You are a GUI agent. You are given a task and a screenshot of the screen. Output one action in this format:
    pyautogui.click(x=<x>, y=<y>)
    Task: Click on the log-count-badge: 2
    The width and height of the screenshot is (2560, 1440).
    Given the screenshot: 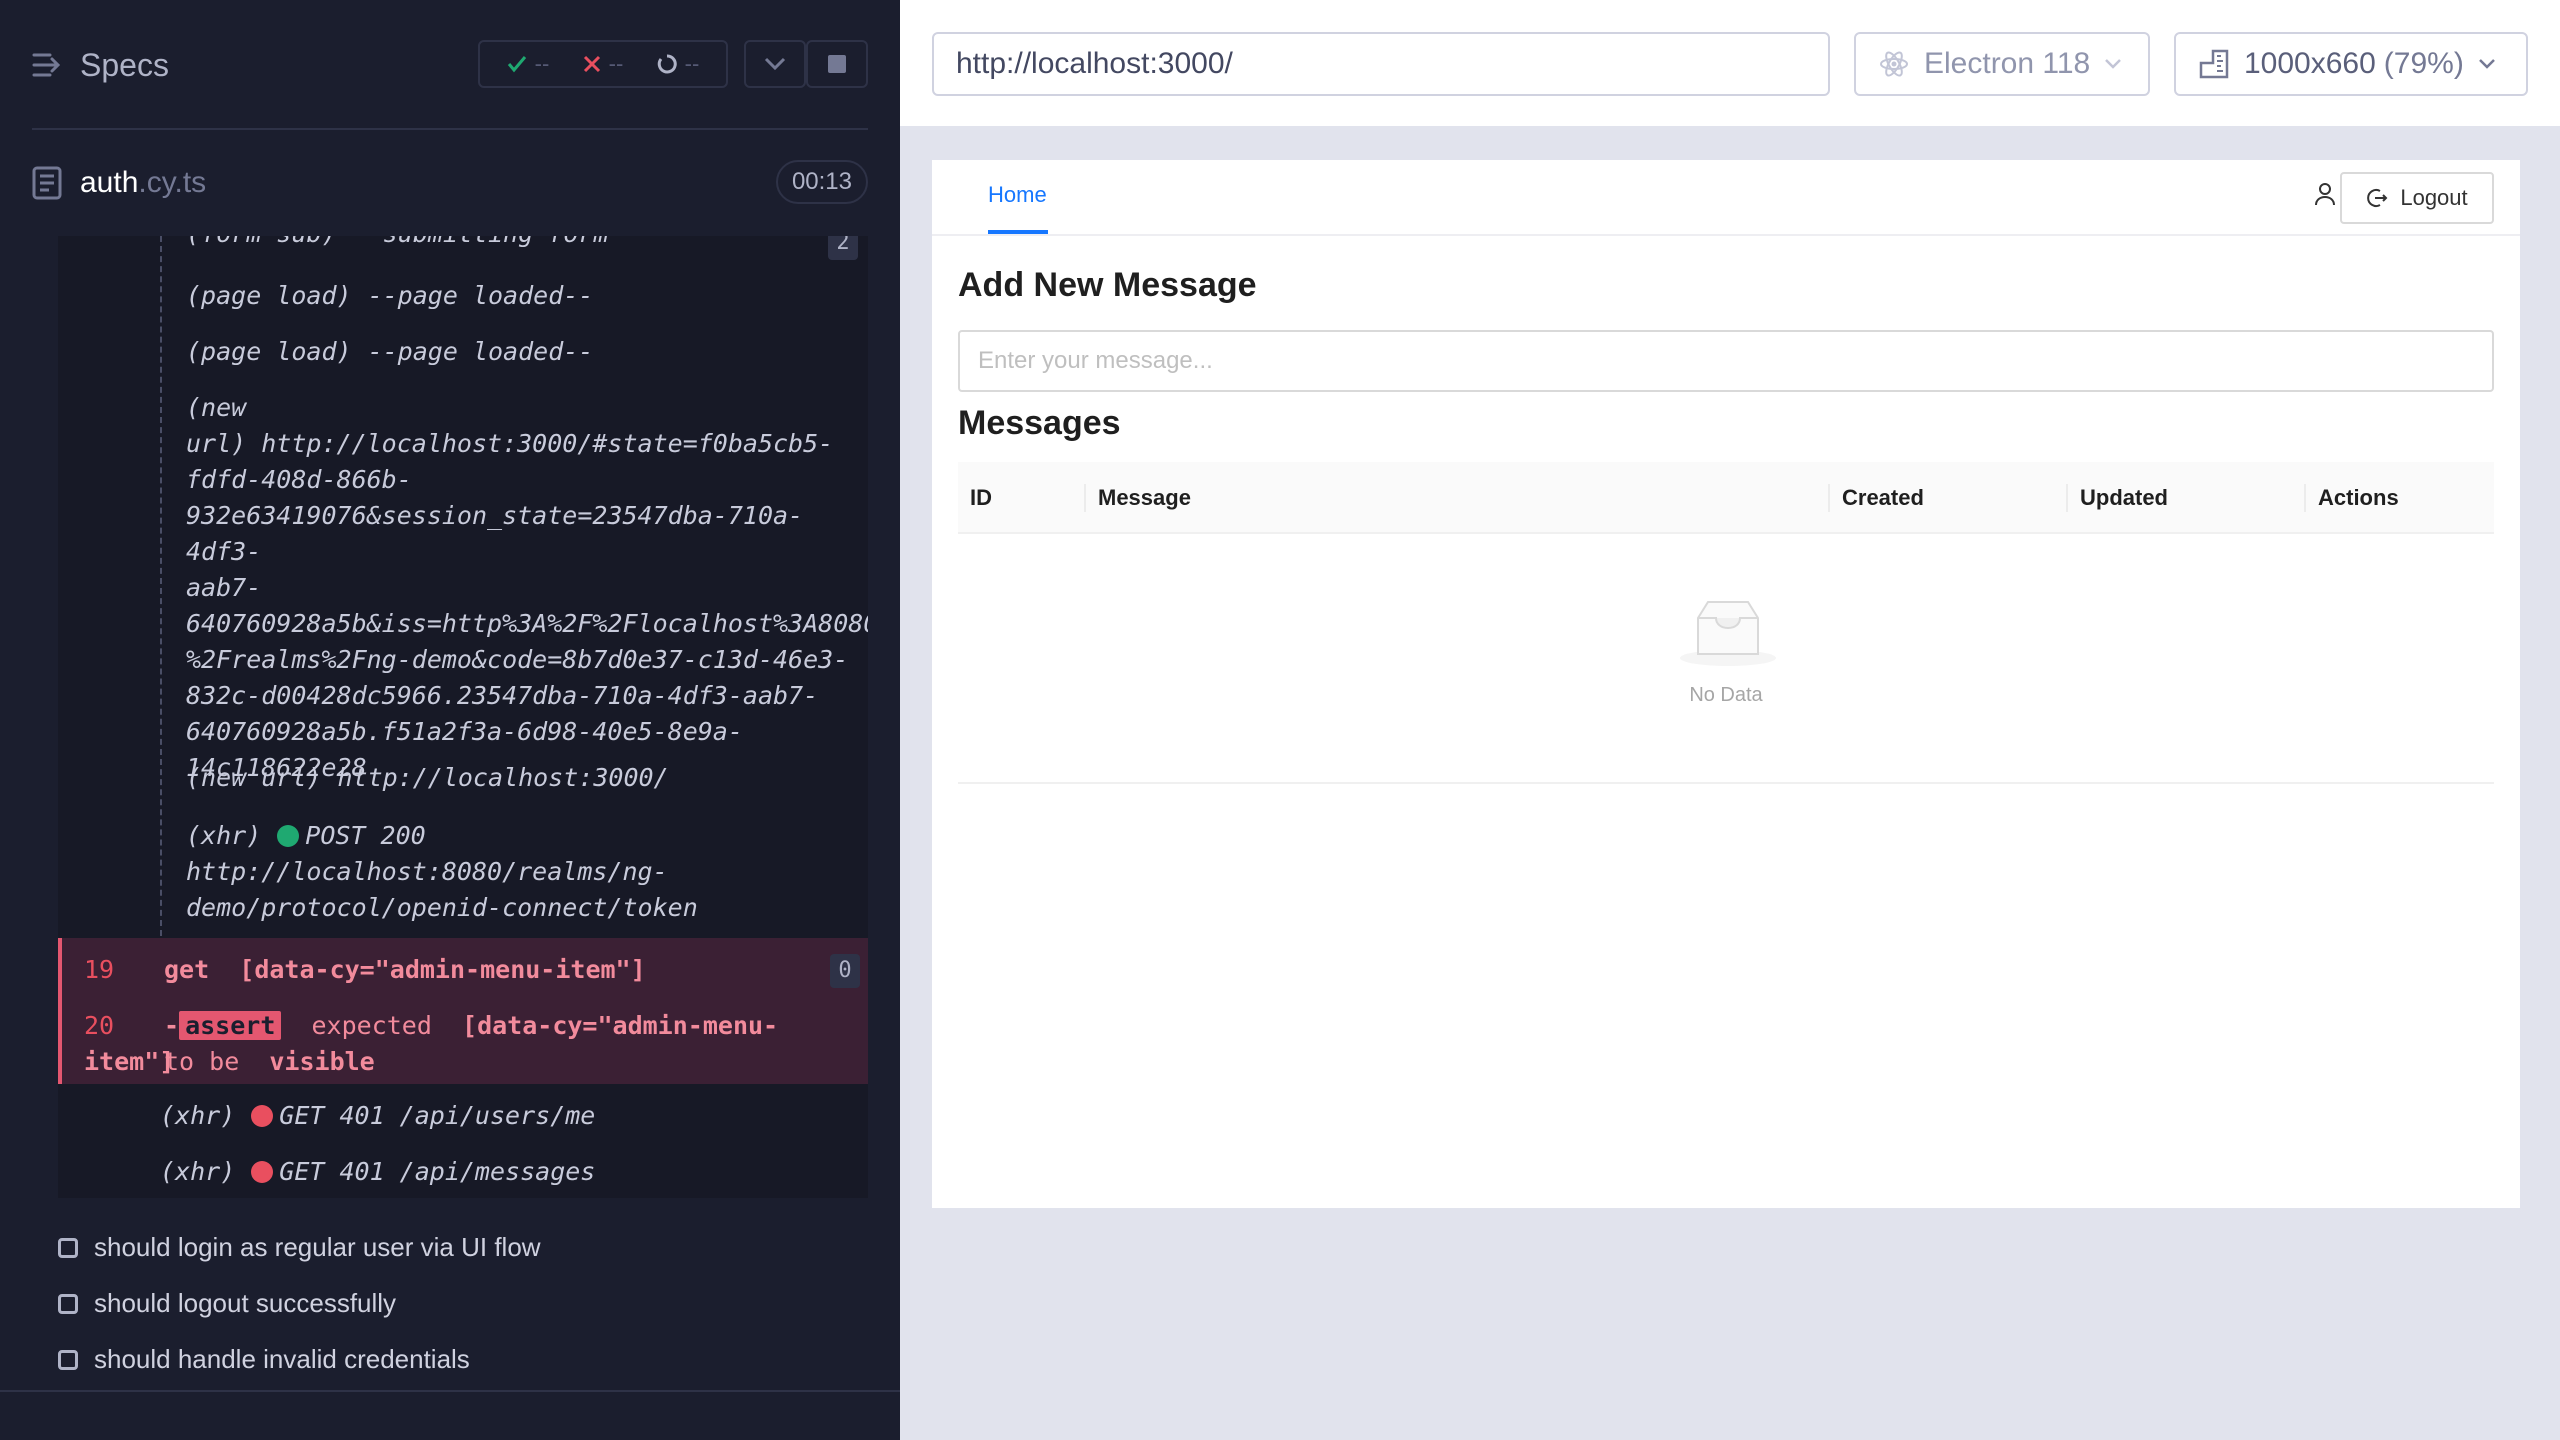 What is the action you would take?
    pyautogui.click(x=843, y=248)
    